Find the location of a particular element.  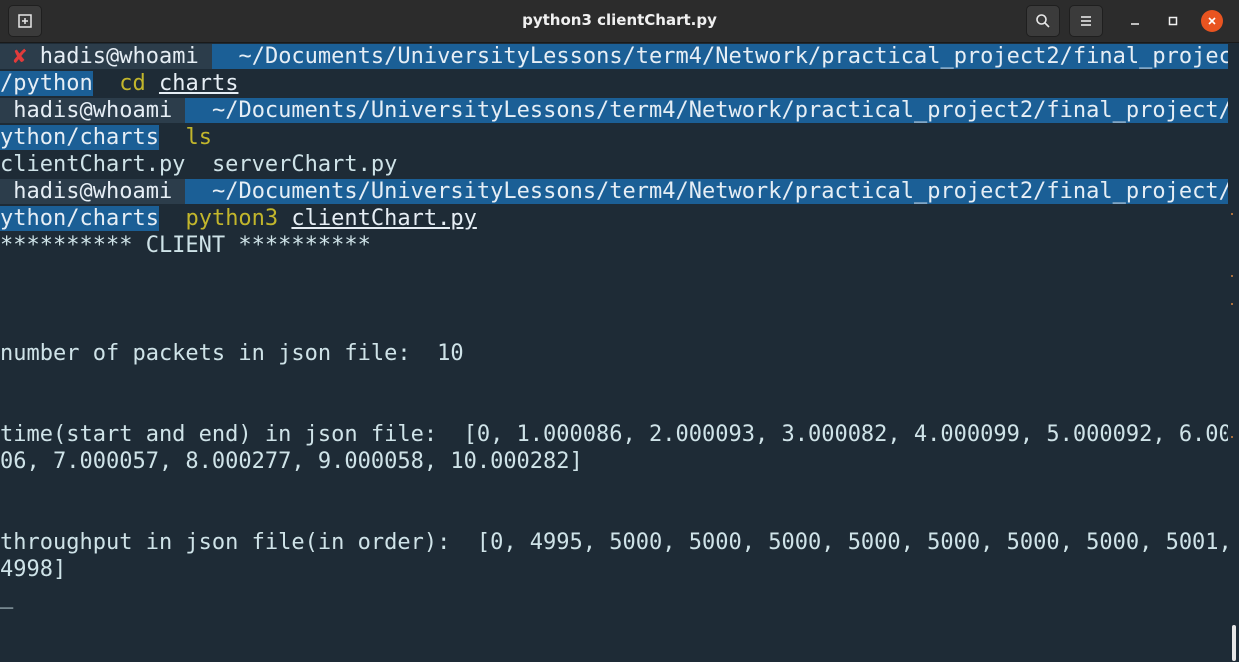

command-name: python3 is located at coordinates (232, 218).